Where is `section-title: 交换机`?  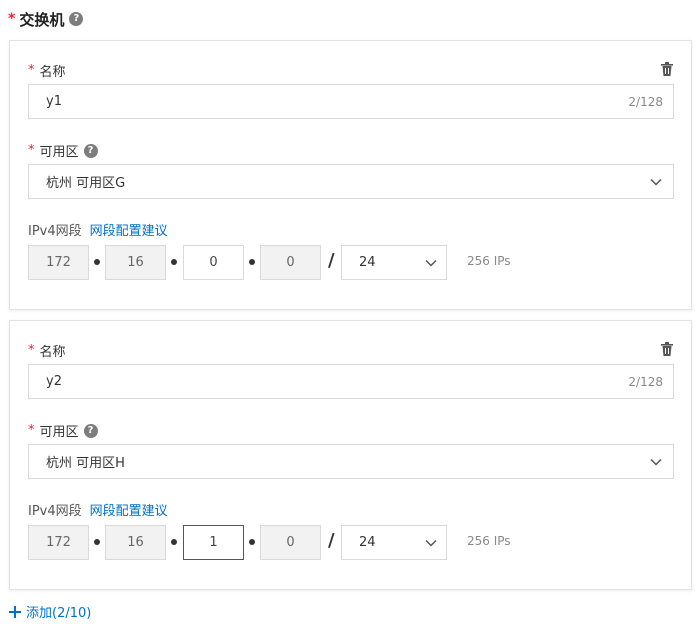
section-title: 交换机 is located at coordinates (42, 19).